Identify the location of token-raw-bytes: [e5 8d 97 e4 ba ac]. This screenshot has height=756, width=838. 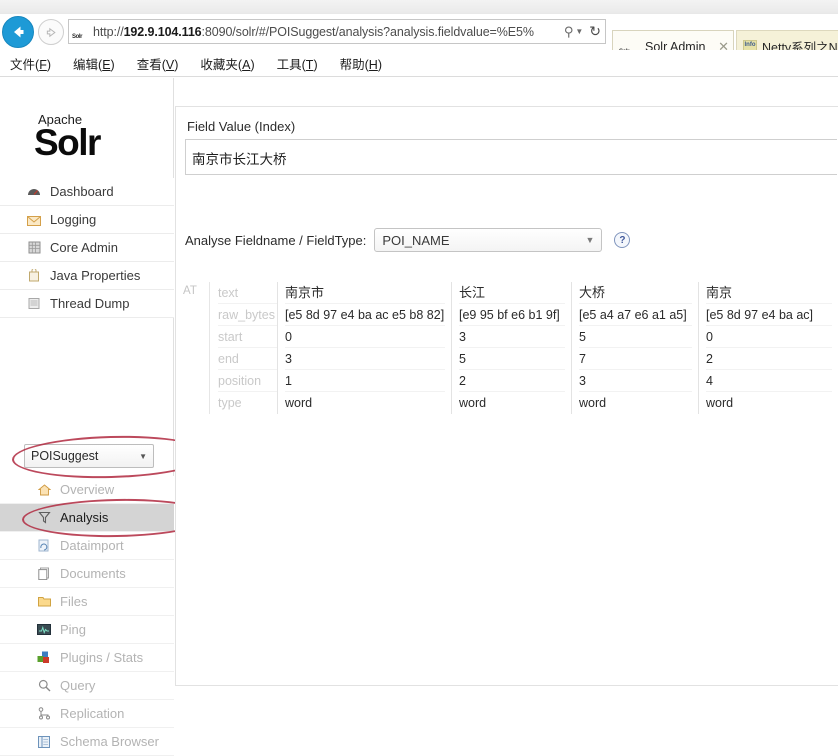
(769, 315).